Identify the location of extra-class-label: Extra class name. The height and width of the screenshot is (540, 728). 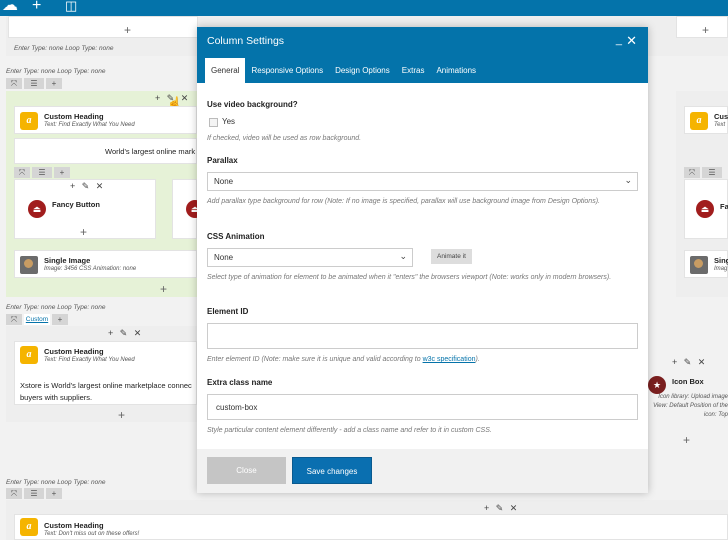
(240, 382).